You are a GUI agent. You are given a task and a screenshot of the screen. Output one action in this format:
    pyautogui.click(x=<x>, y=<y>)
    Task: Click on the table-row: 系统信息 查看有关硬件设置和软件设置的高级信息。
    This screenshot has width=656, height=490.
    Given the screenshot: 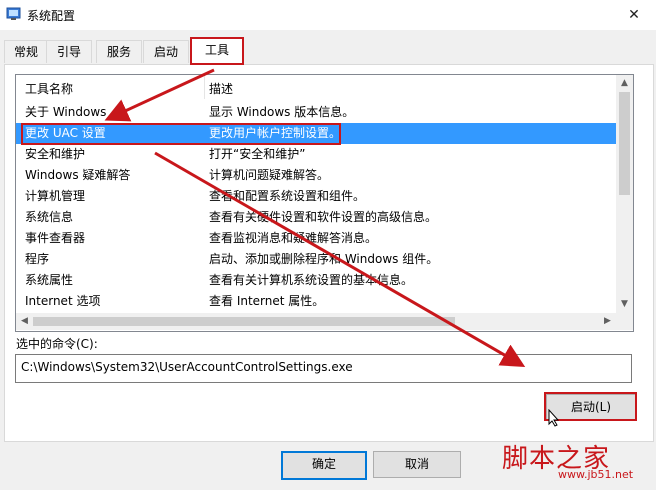 What is the action you would take?
    pyautogui.click(x=316, y=217)
    